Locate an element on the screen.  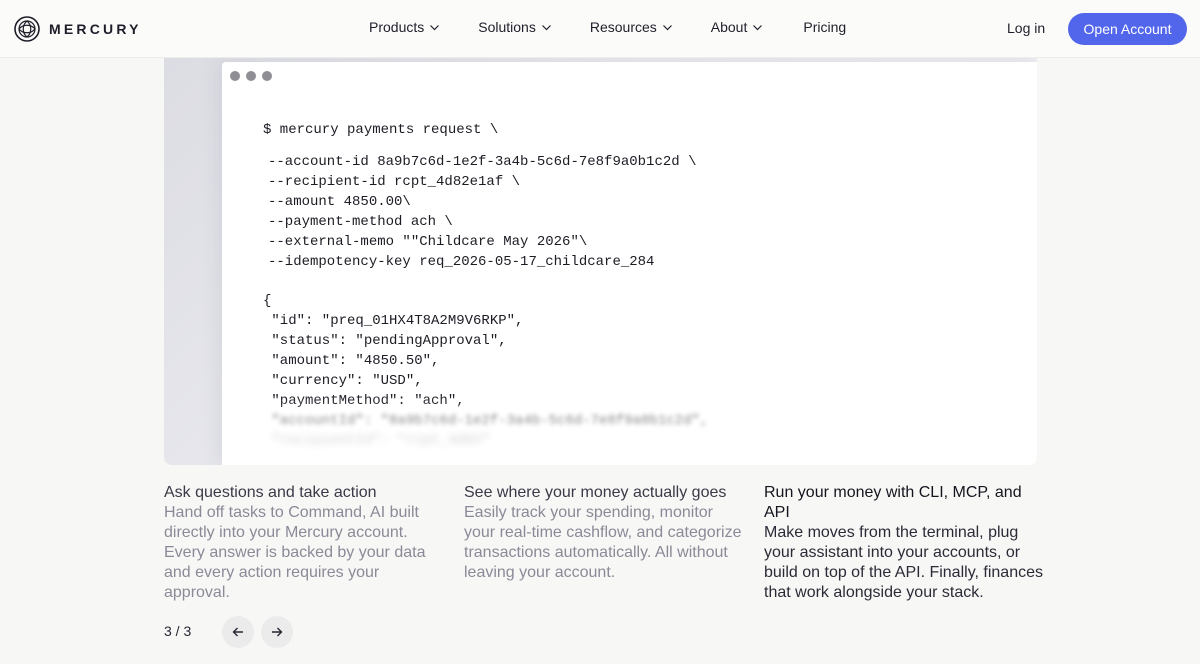
terminal-response-line: "id": "preq_01HX4T8A2M9V6RKP", is located at coordinates (393, 321).